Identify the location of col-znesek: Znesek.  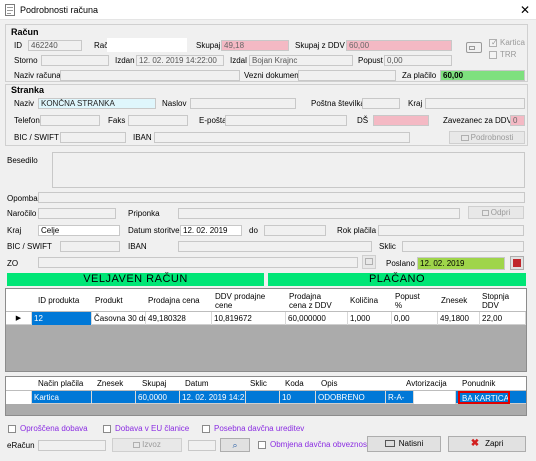
(459, 300).